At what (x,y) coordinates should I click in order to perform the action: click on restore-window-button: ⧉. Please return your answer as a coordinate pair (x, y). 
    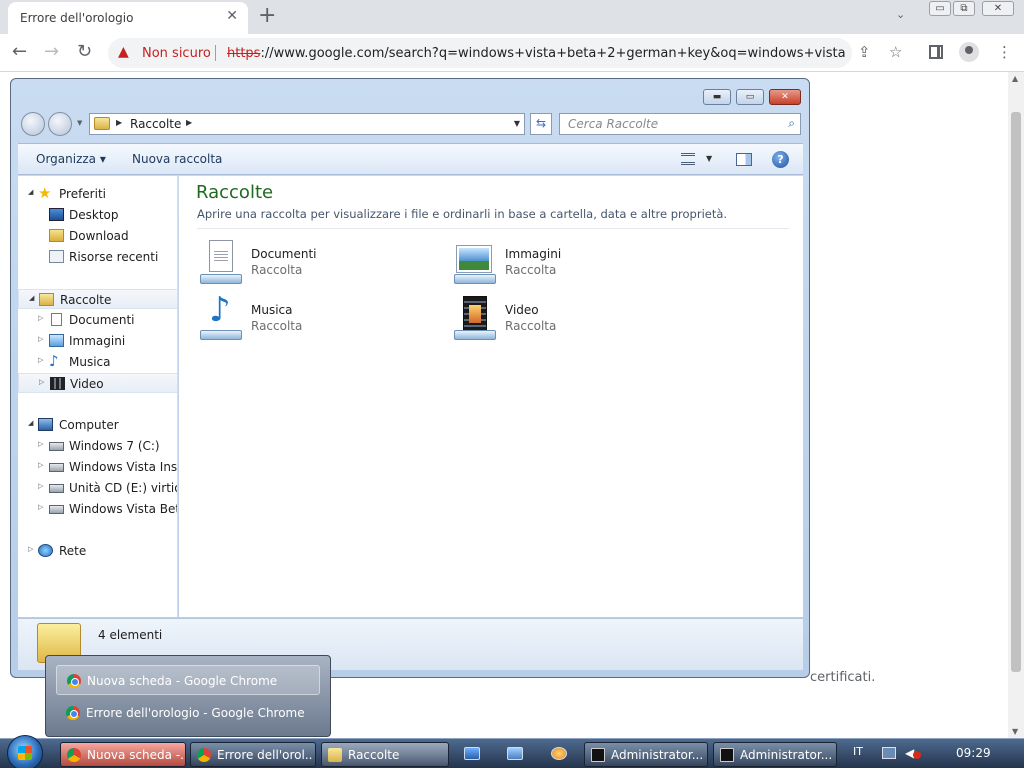
    Looking at the image, I should click on (964, 8).